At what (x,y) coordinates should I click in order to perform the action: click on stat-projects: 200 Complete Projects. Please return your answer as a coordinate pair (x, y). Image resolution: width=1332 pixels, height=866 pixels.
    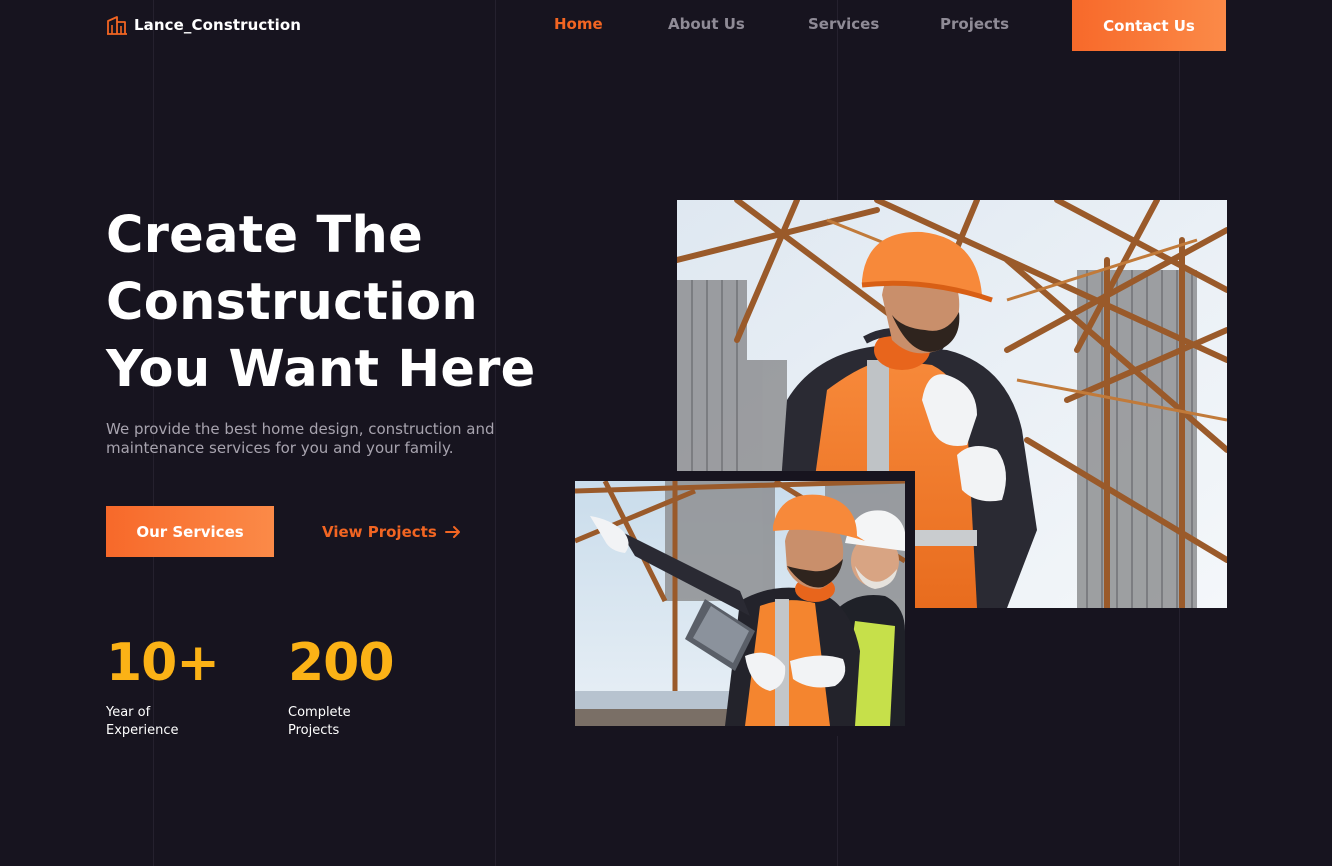
    Looking at the image, I should click on (343, 686).